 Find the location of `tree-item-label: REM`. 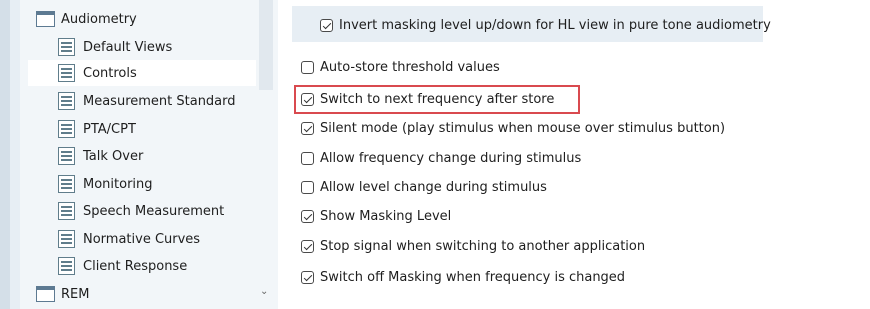

tree-item-label: REM is located at coordinates (75, 294).